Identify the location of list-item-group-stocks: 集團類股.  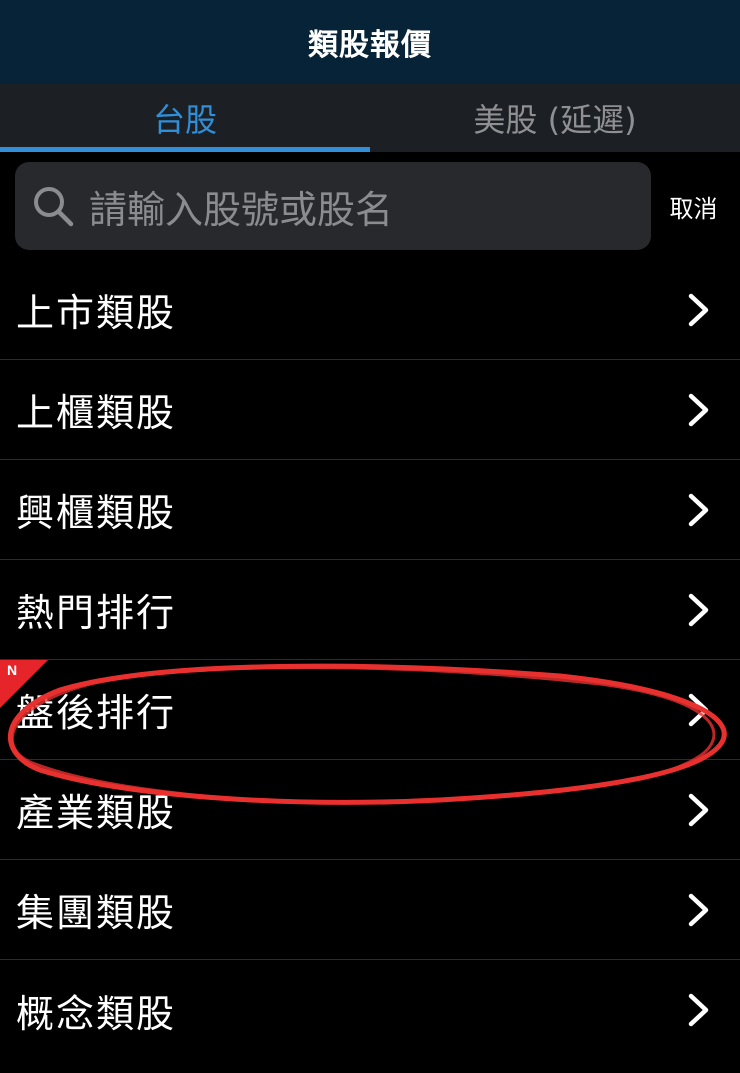
(370, 910).